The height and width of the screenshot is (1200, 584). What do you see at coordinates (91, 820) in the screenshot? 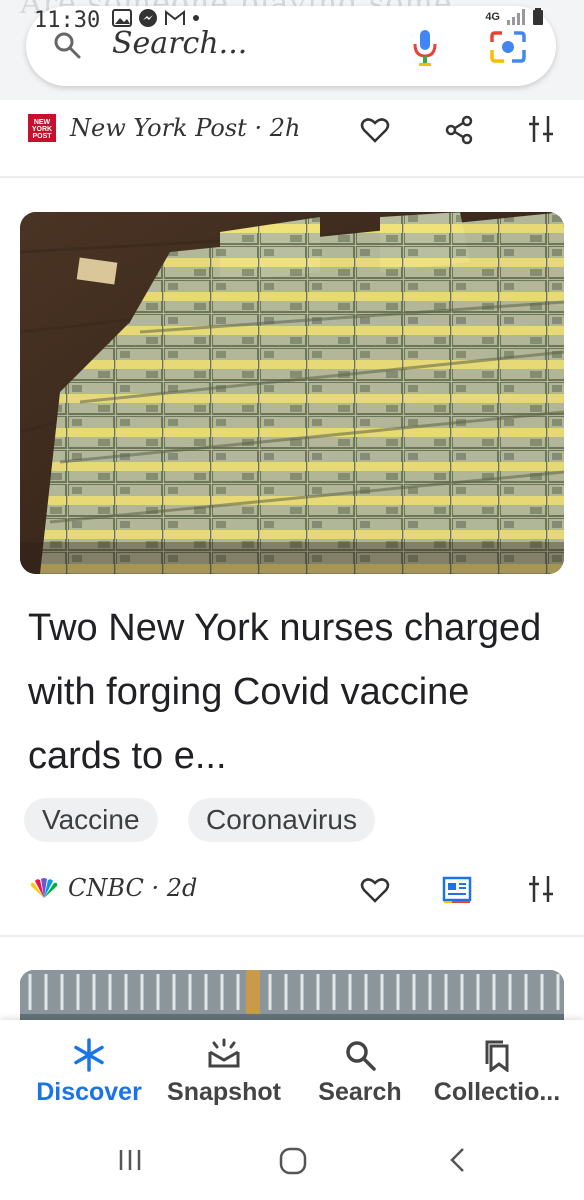
I see `chip-vaccine: Vaccine` at bounding box center [91, 820].